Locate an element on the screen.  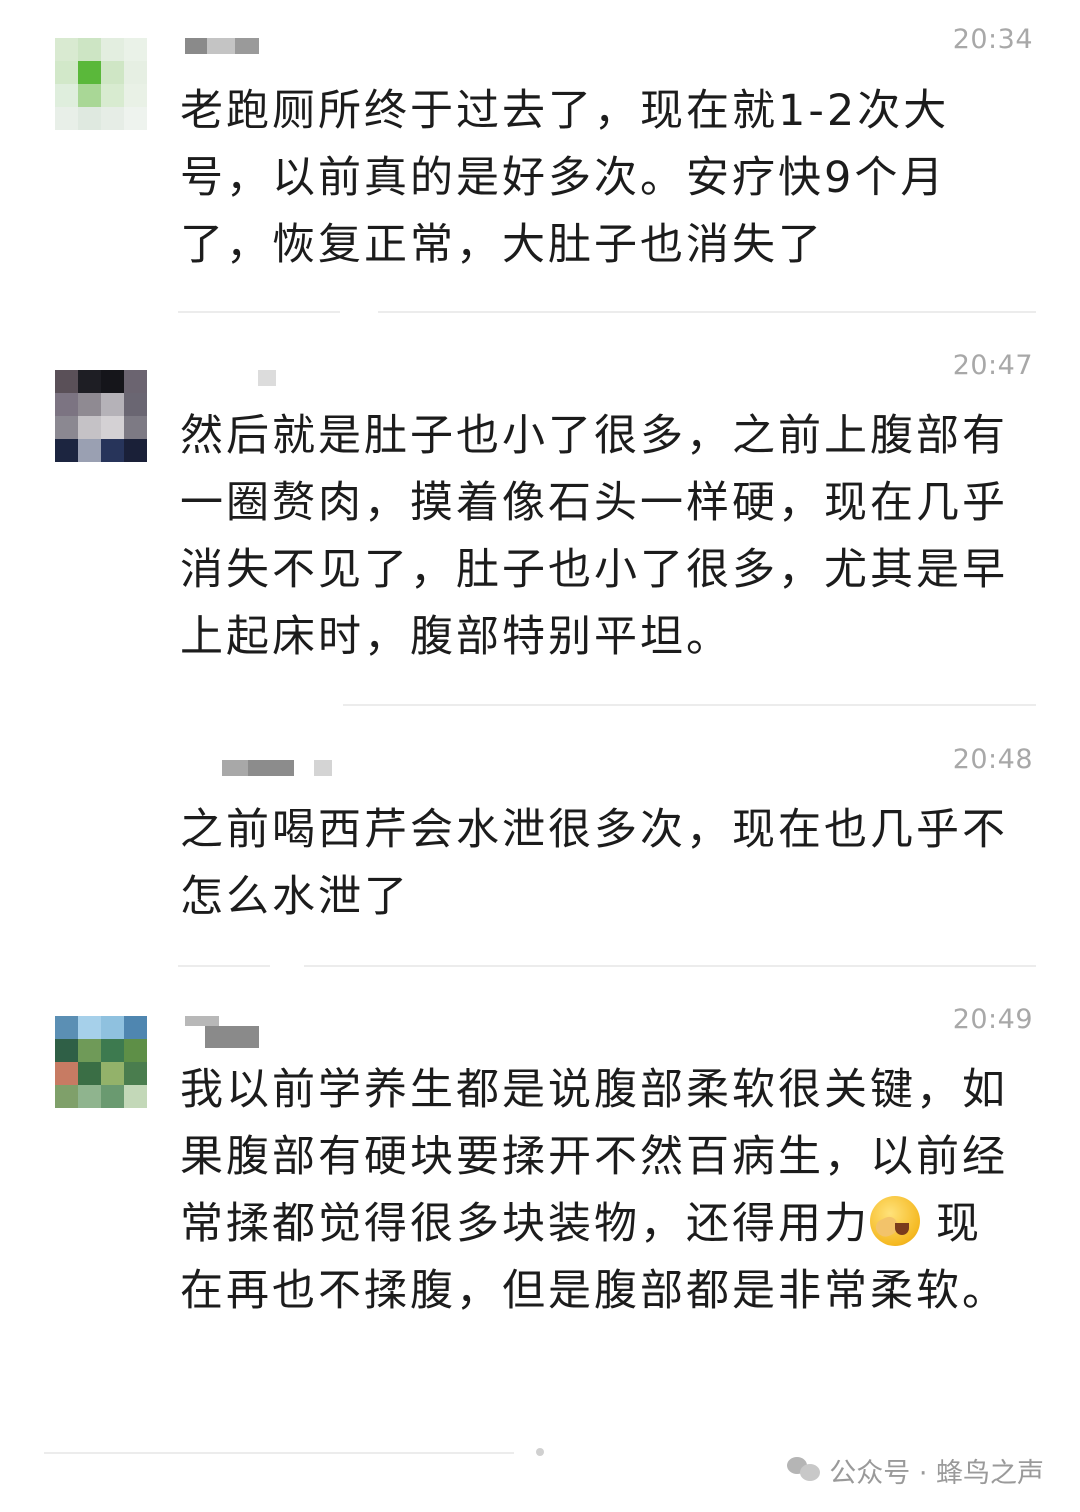
comment-text: 之前喝西芹会水泄很多次，现在也几乎不怎么水泄了 is located at coordinates (594, 863).